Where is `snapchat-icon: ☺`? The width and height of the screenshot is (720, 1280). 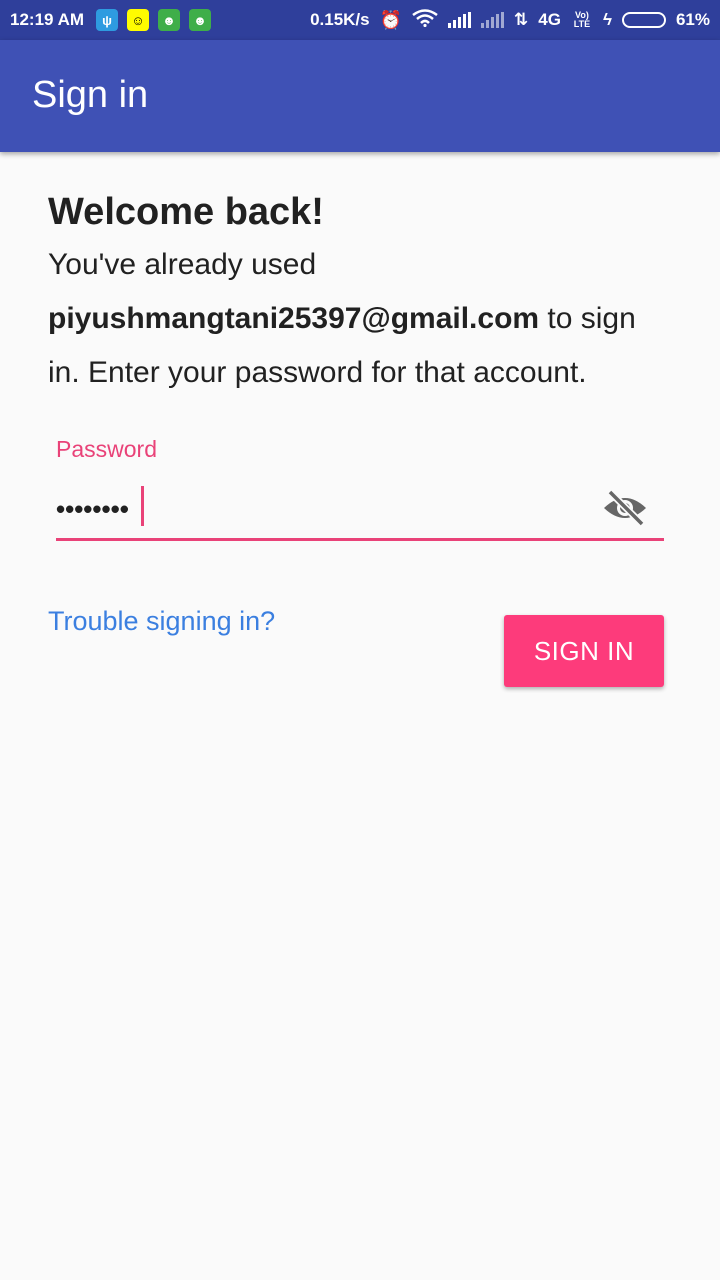 snapchat-icon: ☺ is located at coordinates (138, 20).